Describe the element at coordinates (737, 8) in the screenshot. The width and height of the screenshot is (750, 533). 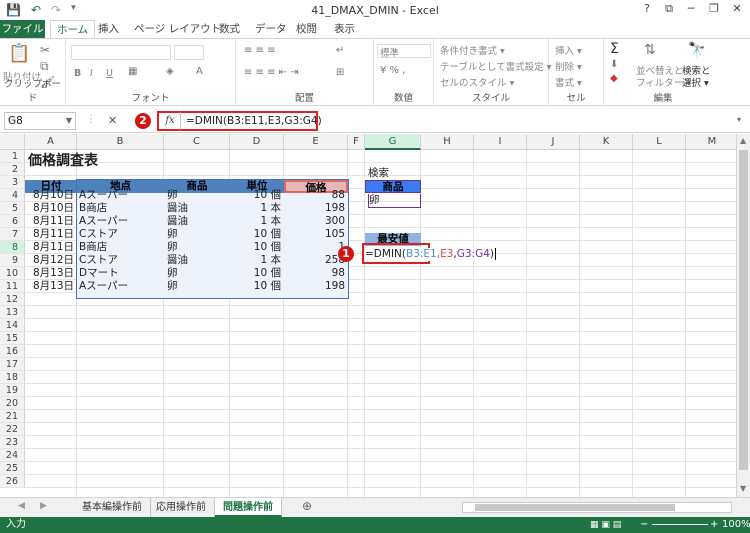
I see `close-button: ✕` at that location.